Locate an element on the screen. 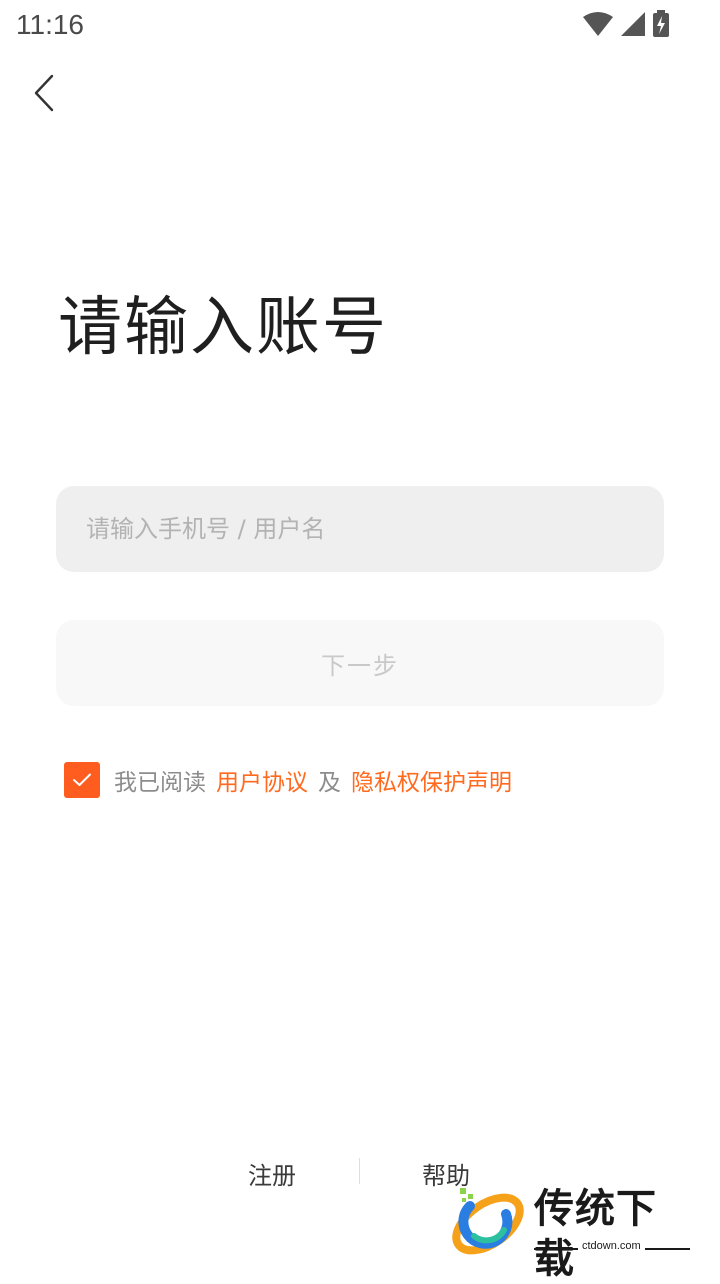 This screenshot has height=1284, width=720. agreement-prefix: 我已阅读 is located at coordinates (160, 783).